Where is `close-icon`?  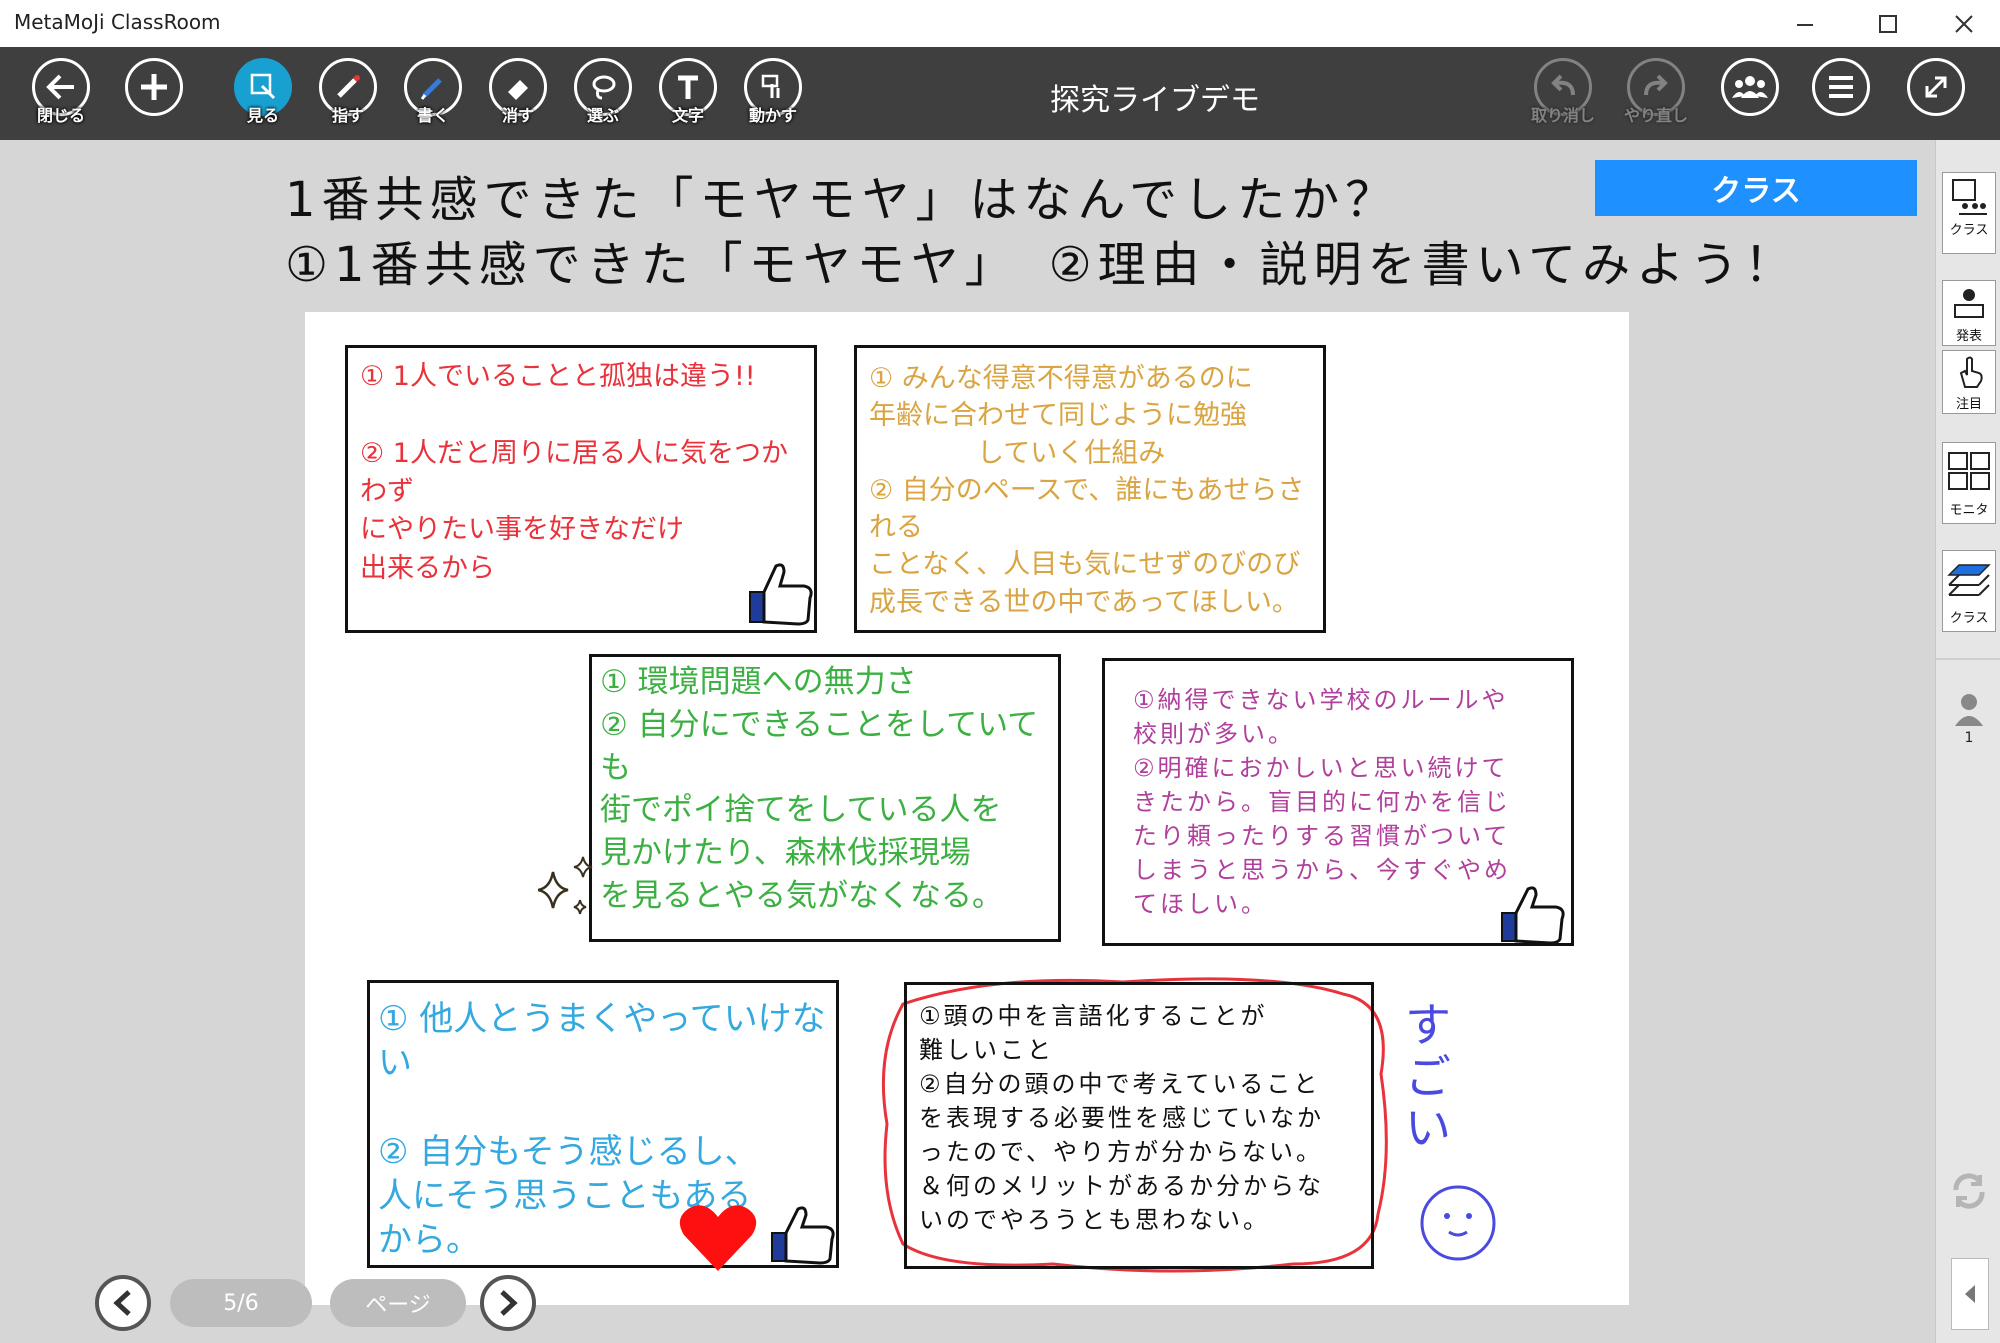 close-icon is located at coordinates (1964, 23).